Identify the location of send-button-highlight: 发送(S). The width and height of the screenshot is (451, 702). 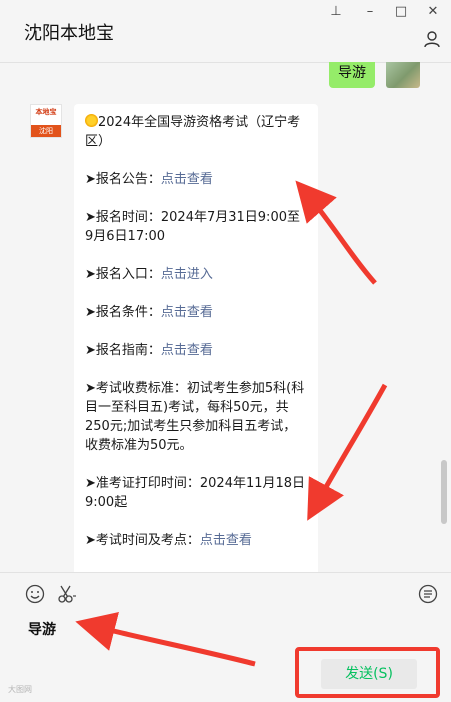
(367, 672).